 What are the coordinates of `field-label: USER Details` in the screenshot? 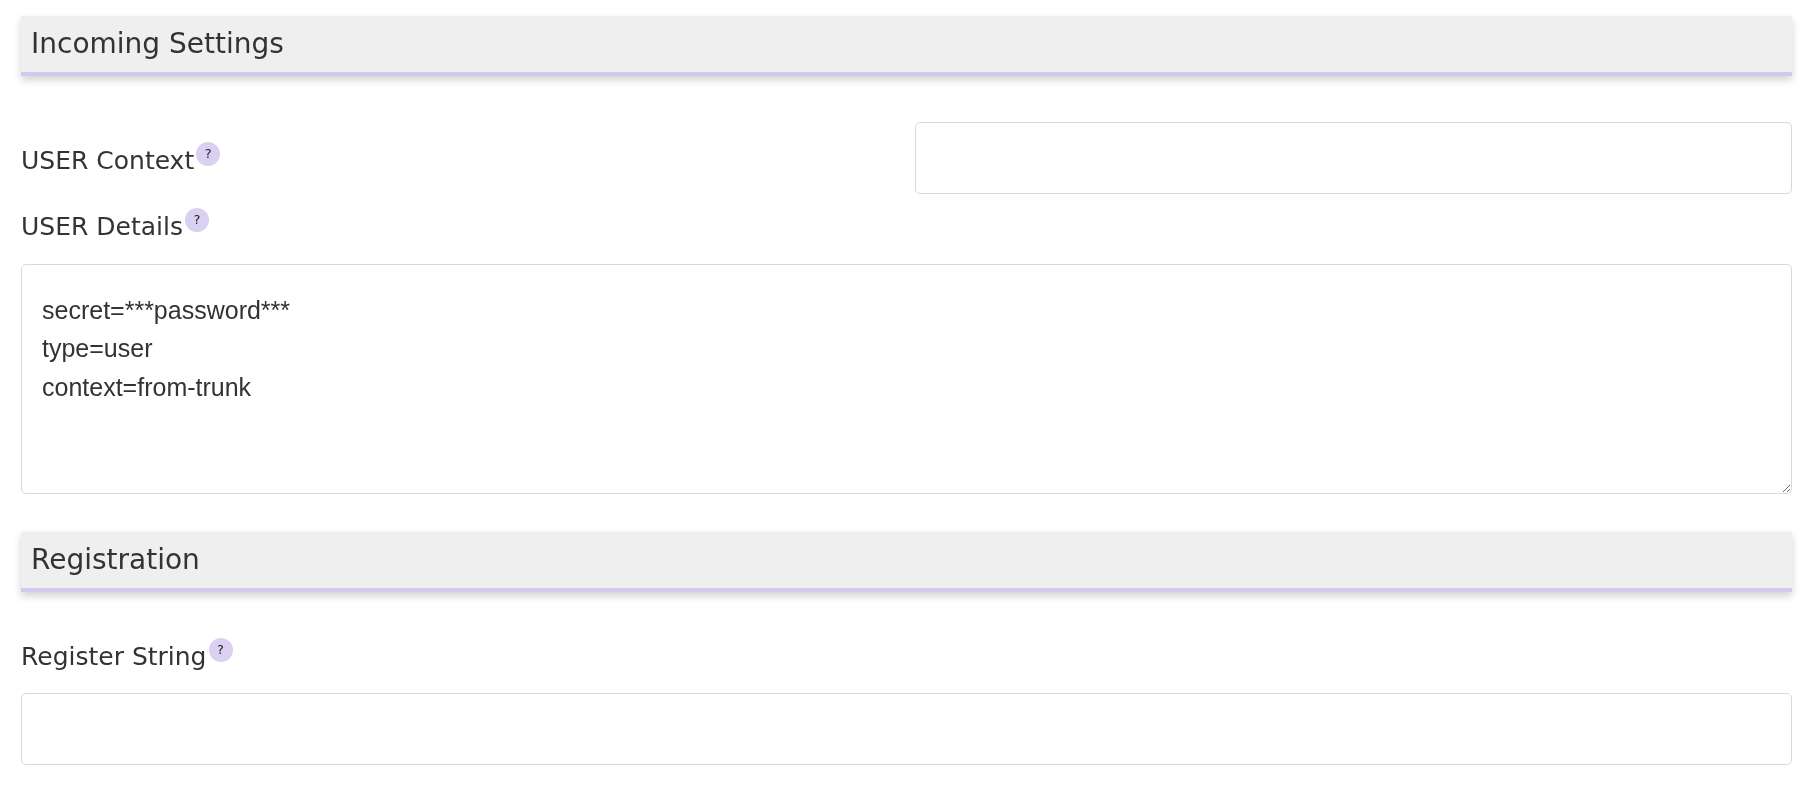 It's located at (102, 227).